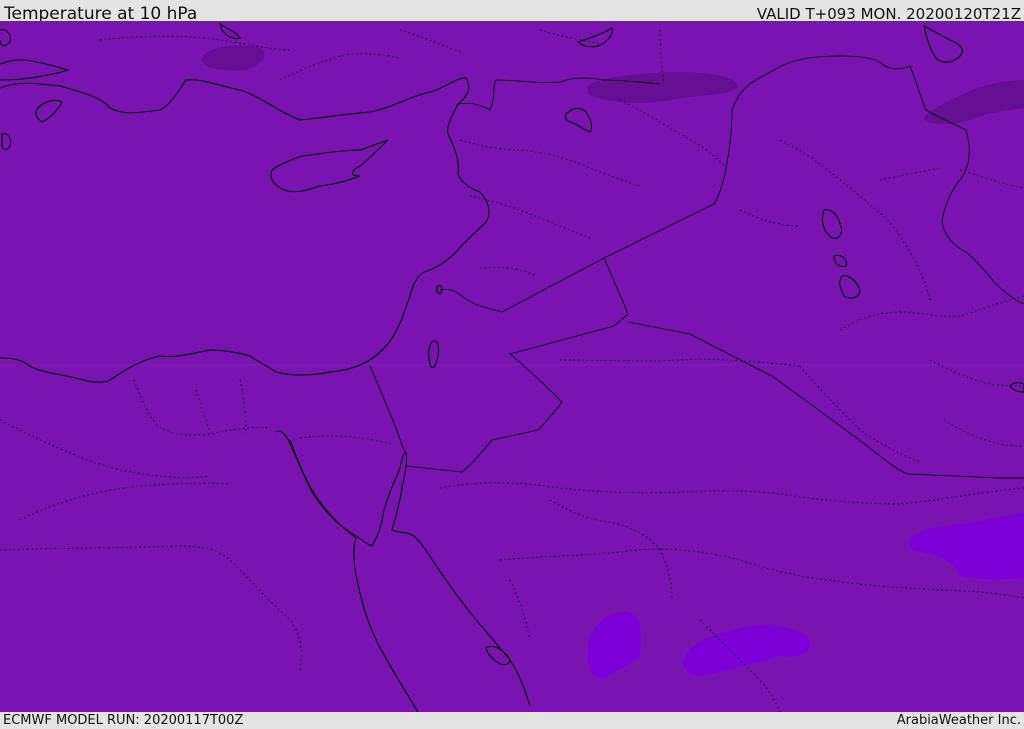  Describe the element at coordinates (123, 720) in the screenshot. I see `model-run: ECMWF MODEL RUN: 20200117T00Z` at that location.